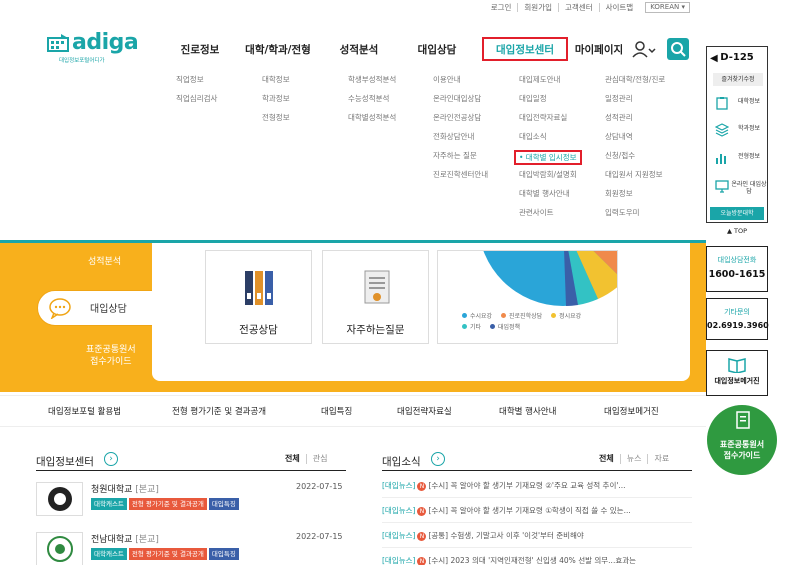  What do you see at coordinates (276, 102) in the screenshot?
I see `menu-item: 학과정보` at bounding box center [276, 102].